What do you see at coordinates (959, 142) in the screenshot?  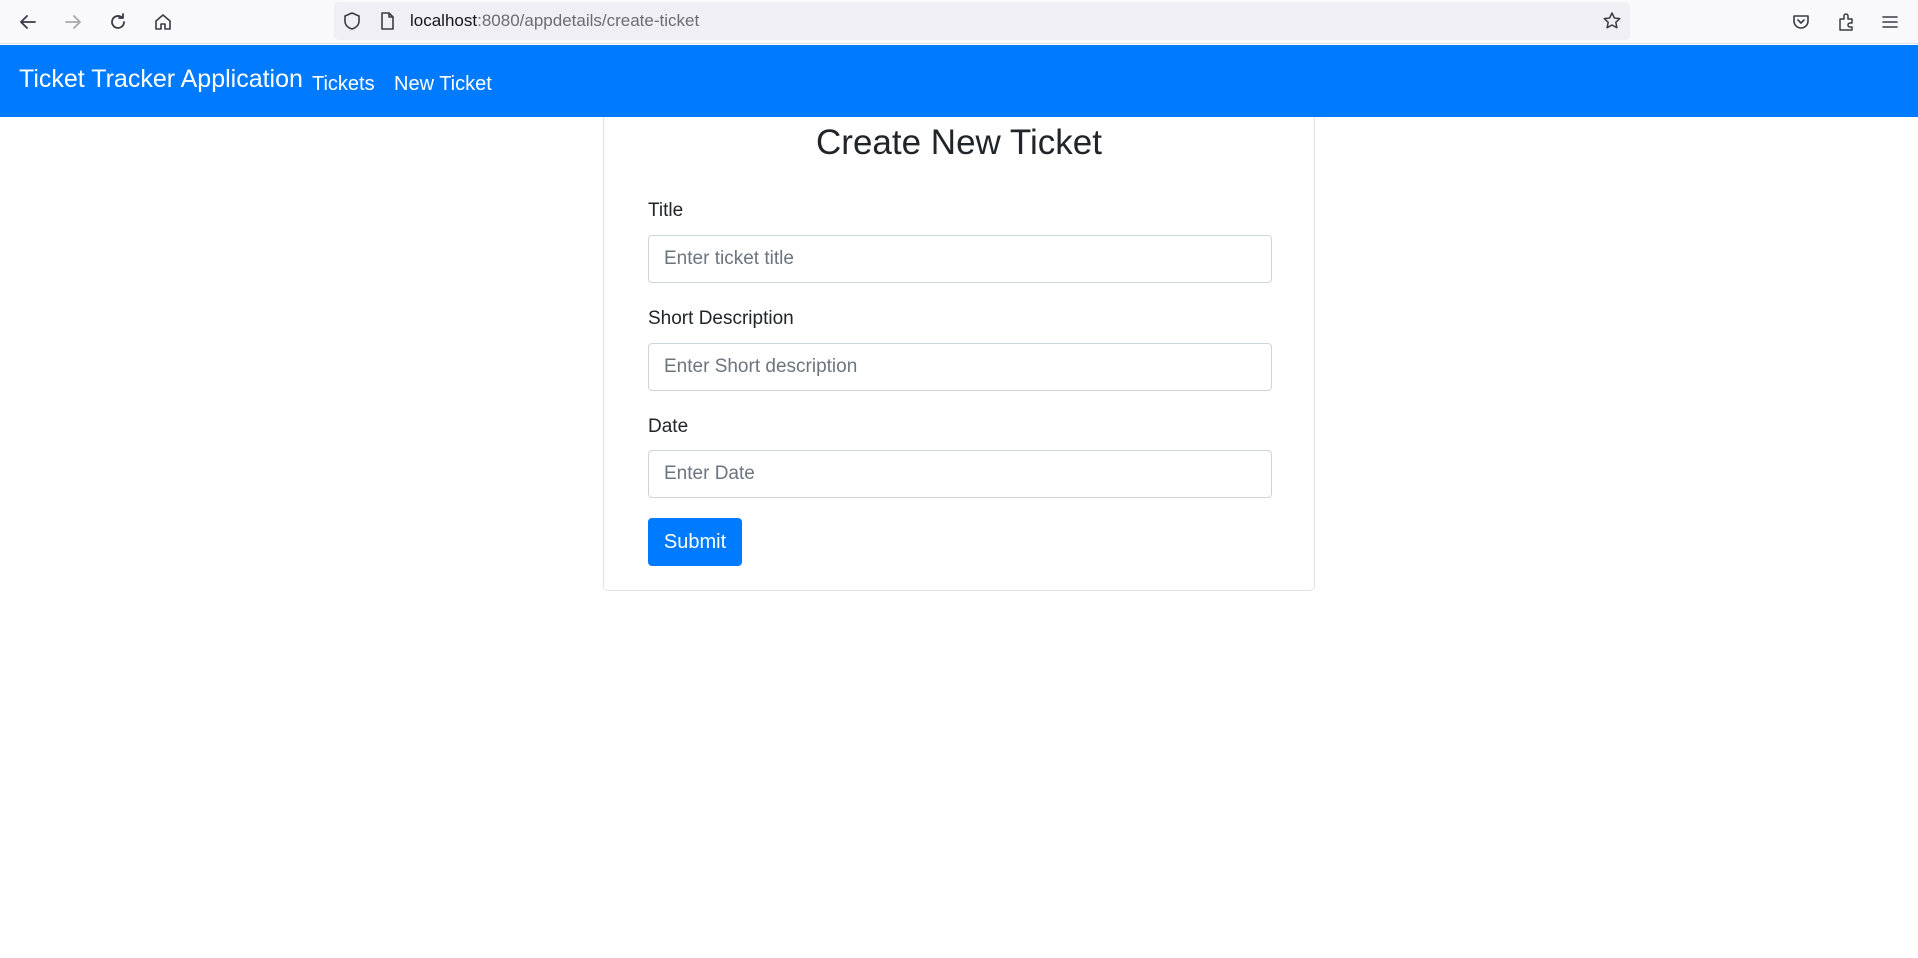 I see `page-title: Create New Ticket` at bounding box center [959, 142].